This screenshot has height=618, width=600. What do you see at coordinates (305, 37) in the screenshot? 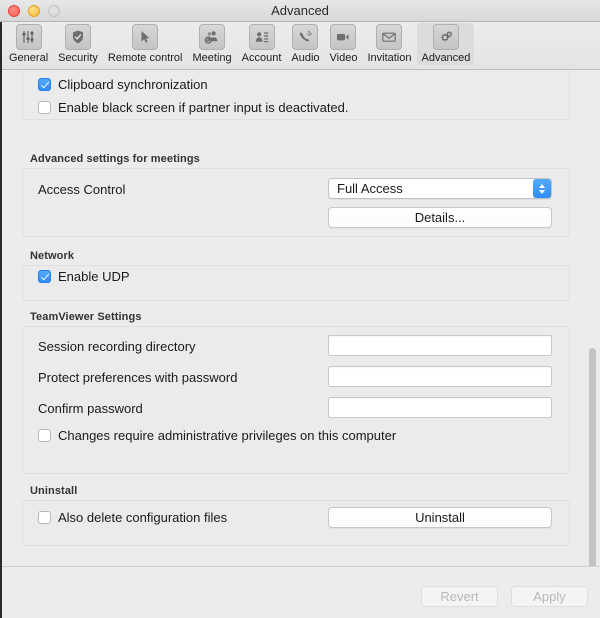
I see `phone-handset-icon` at bounding box center [305, 37].